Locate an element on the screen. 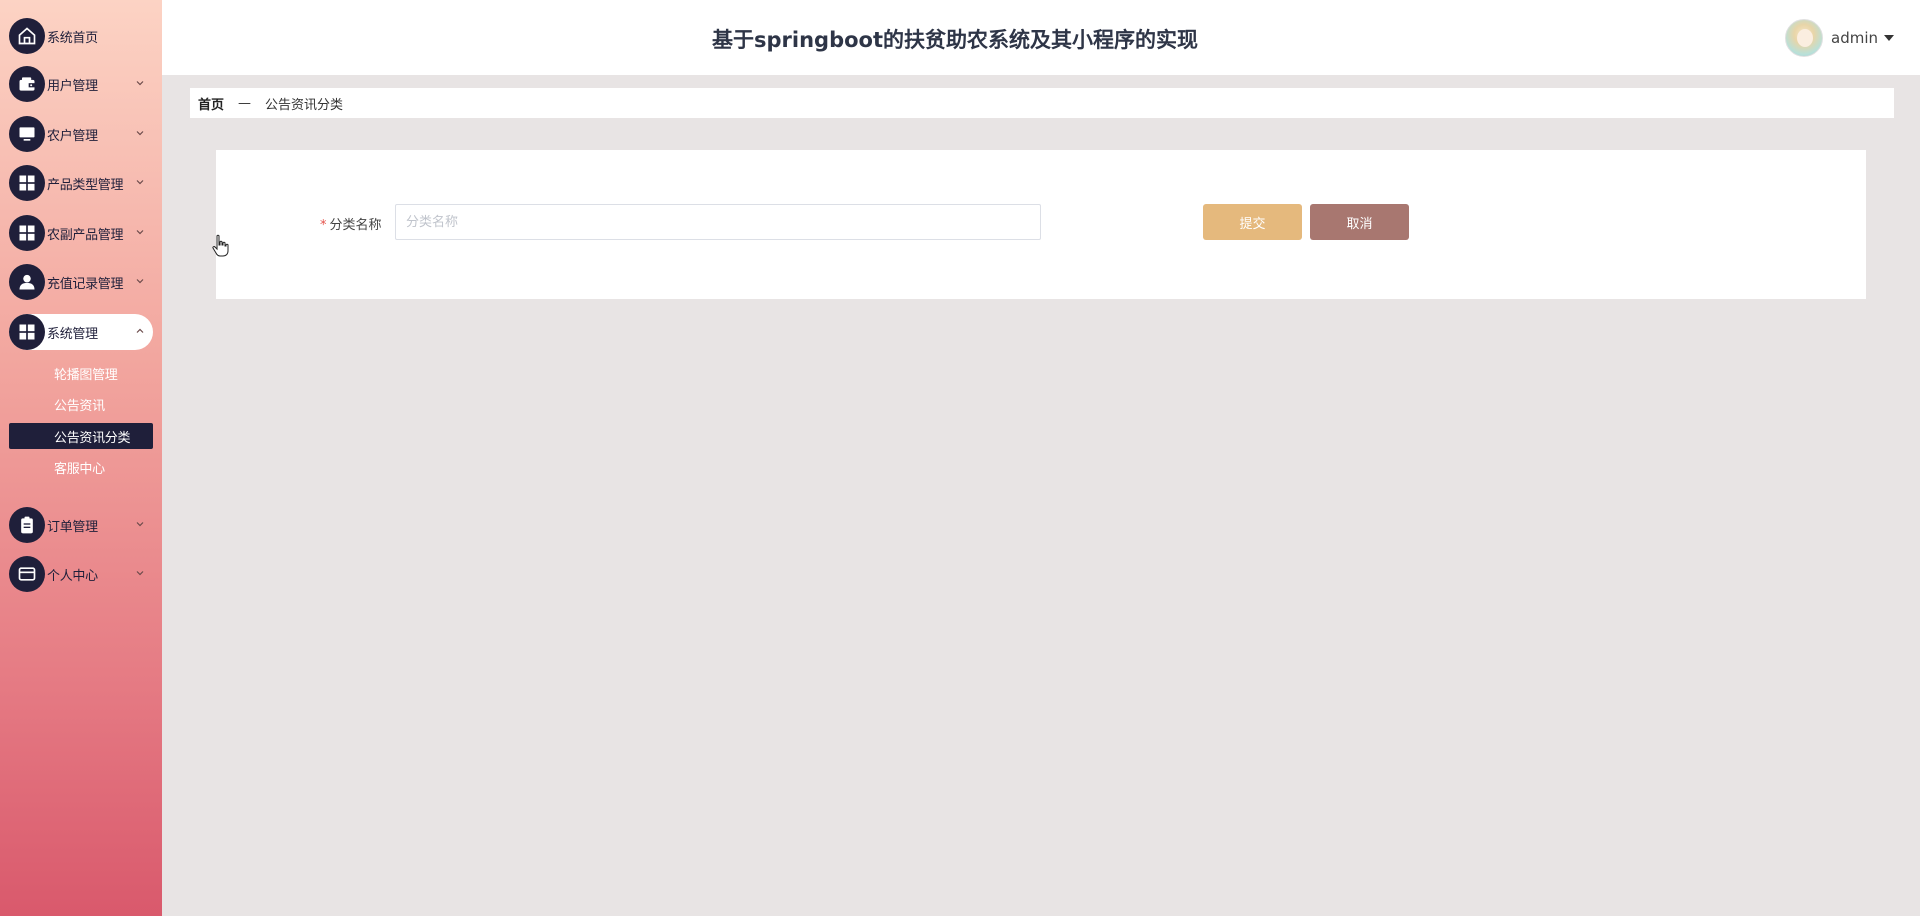  category-name-label: * 分类名称 is located at coordinates (351, 223).